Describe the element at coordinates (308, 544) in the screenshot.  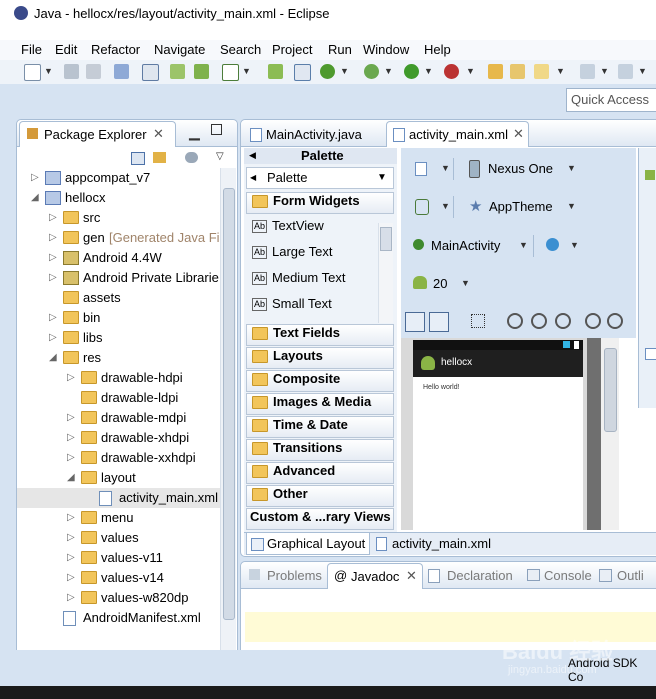
I see `tab-graphical-layout: Graphical Layout` at that location.